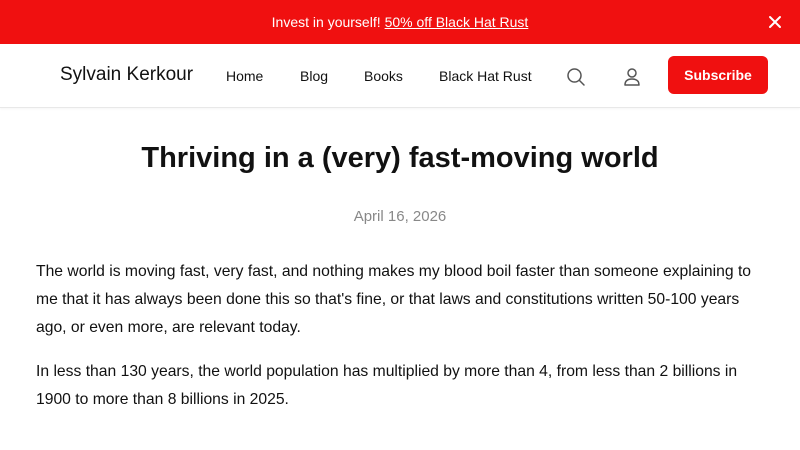  Describe the element at coordinates (314, 76) in the screenshot. I see `nav-blog: Blog` at that location.